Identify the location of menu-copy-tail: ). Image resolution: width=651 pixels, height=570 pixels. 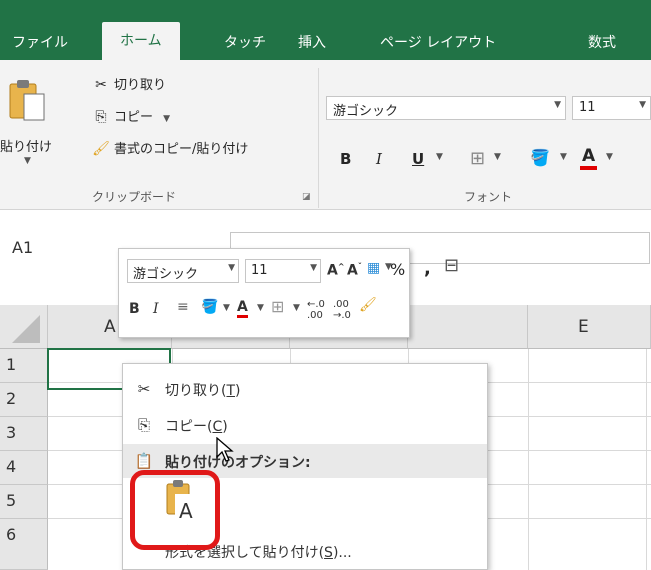
(225, 427).